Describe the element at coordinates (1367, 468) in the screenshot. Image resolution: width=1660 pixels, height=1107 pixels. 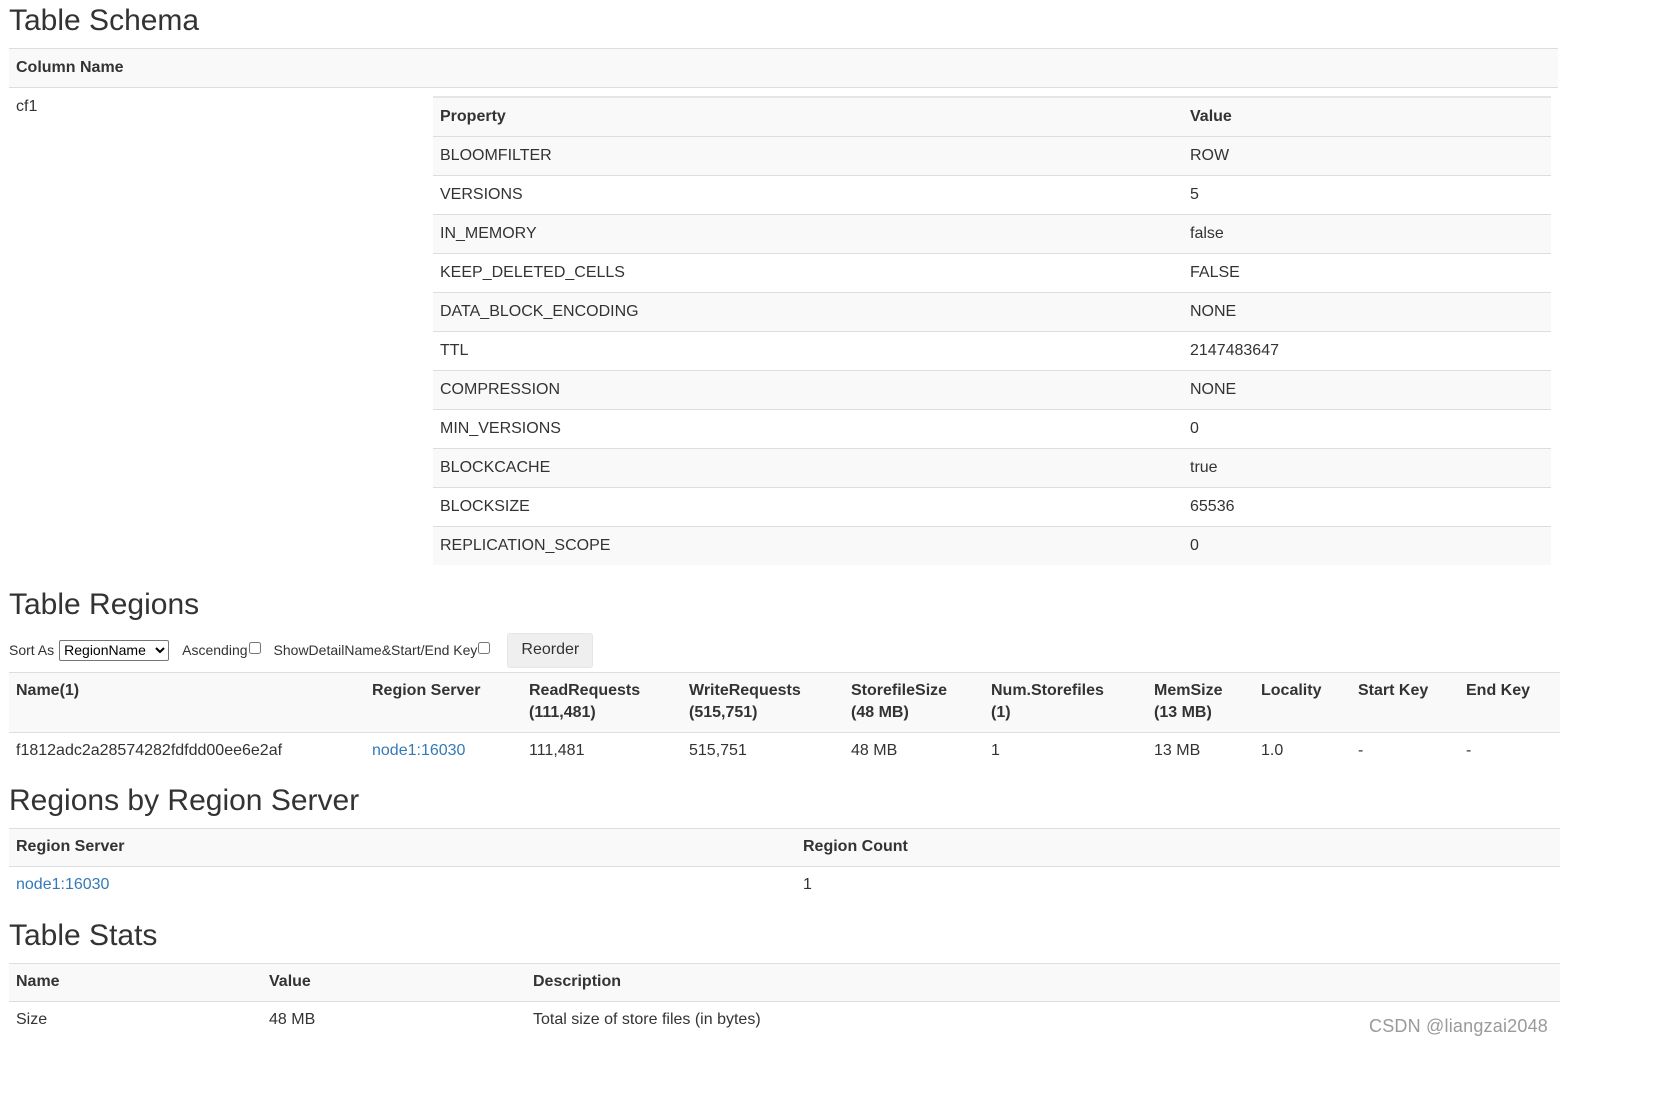
I see `property-value: true` at that location.